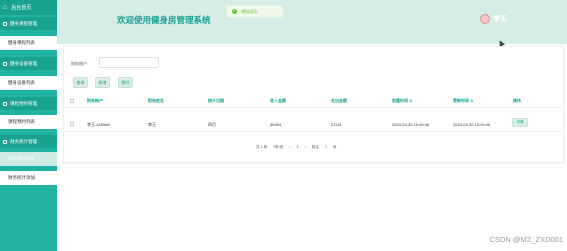 This screenshot has height=251, width=567. Describe the element at coordinates (485, 19) in the screenshot. I see `avatar` at that location.